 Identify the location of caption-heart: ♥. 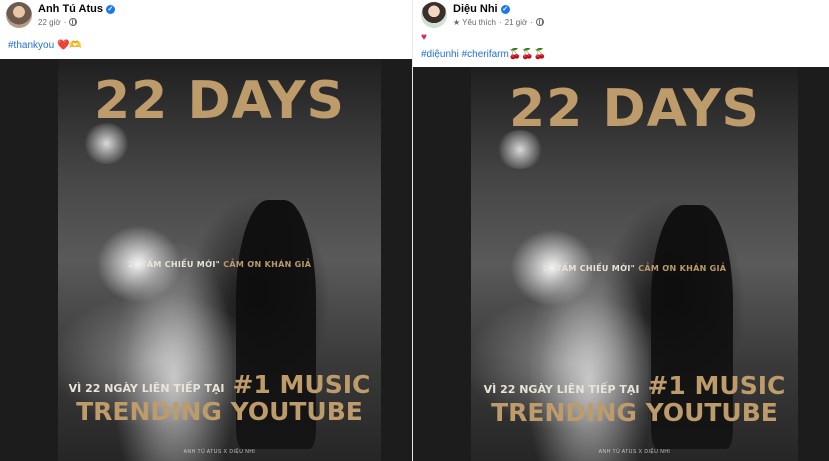
(424, 37).